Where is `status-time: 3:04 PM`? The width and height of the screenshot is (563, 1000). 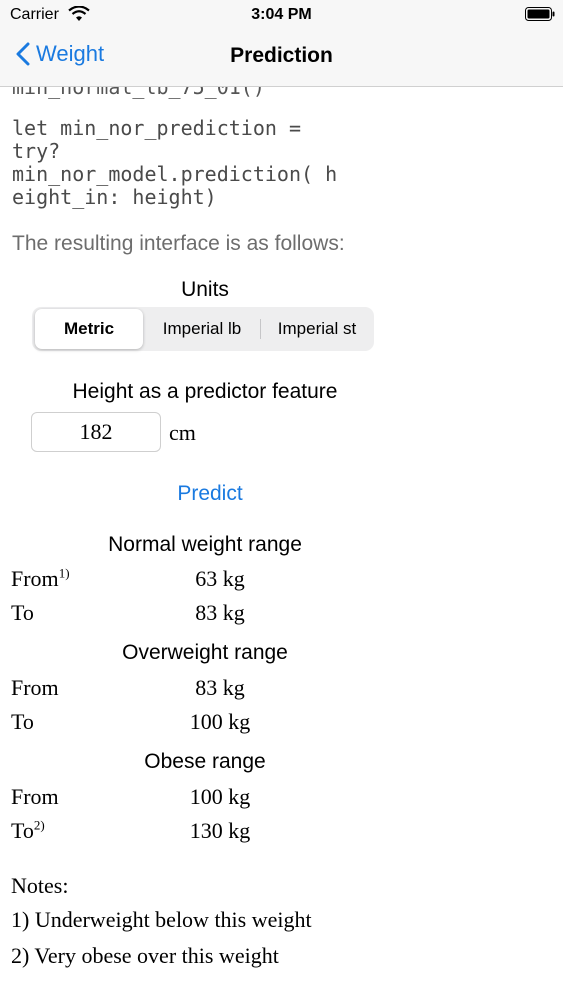
status-time: 3:04 PM is located at coordinates (281, 14).